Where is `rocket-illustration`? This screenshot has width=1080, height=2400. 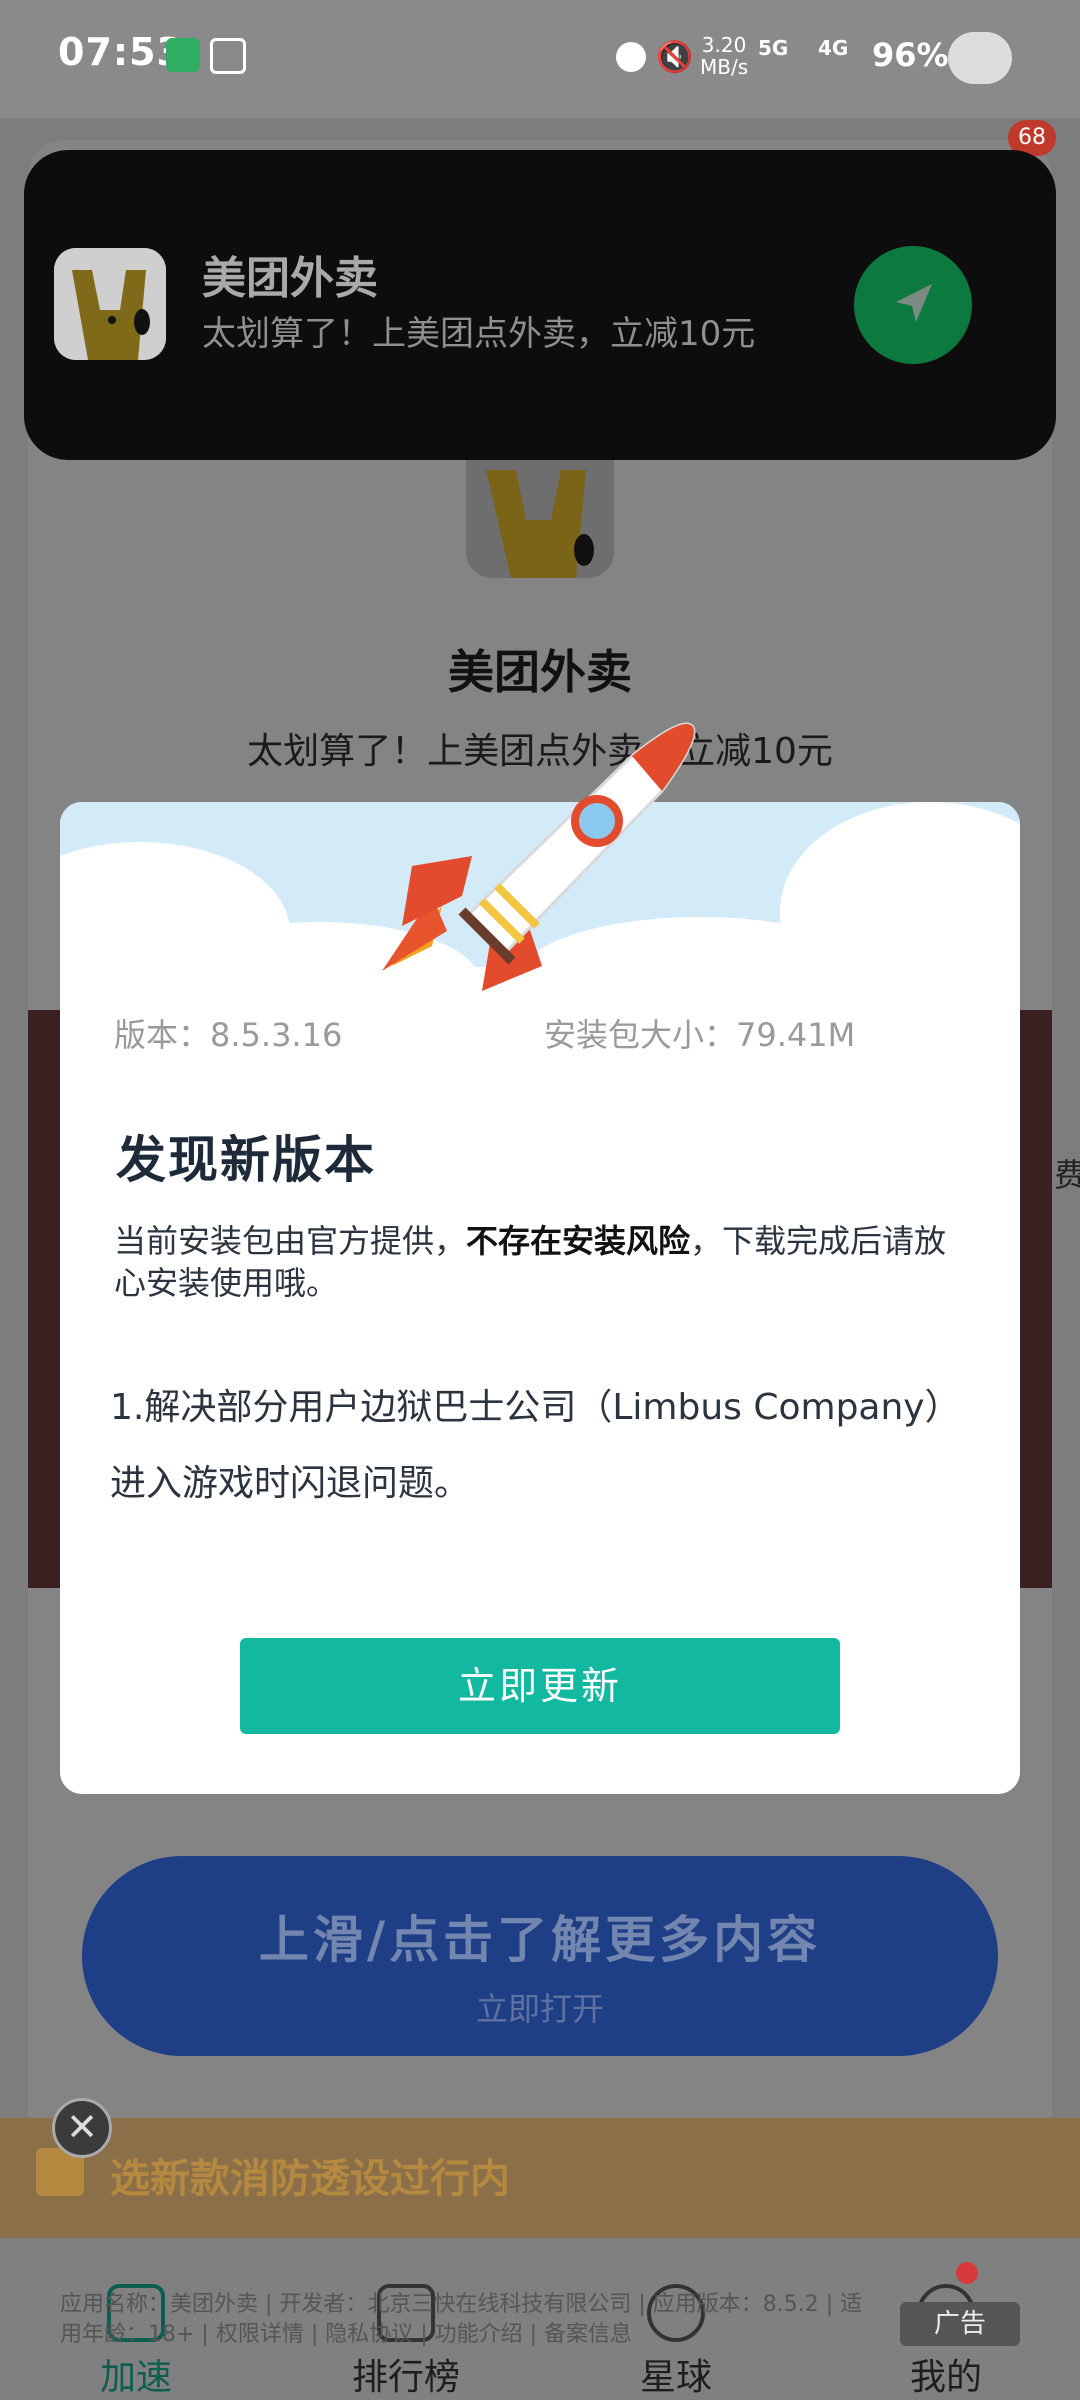
rocket-illustration is located at coordinates (542, 861).